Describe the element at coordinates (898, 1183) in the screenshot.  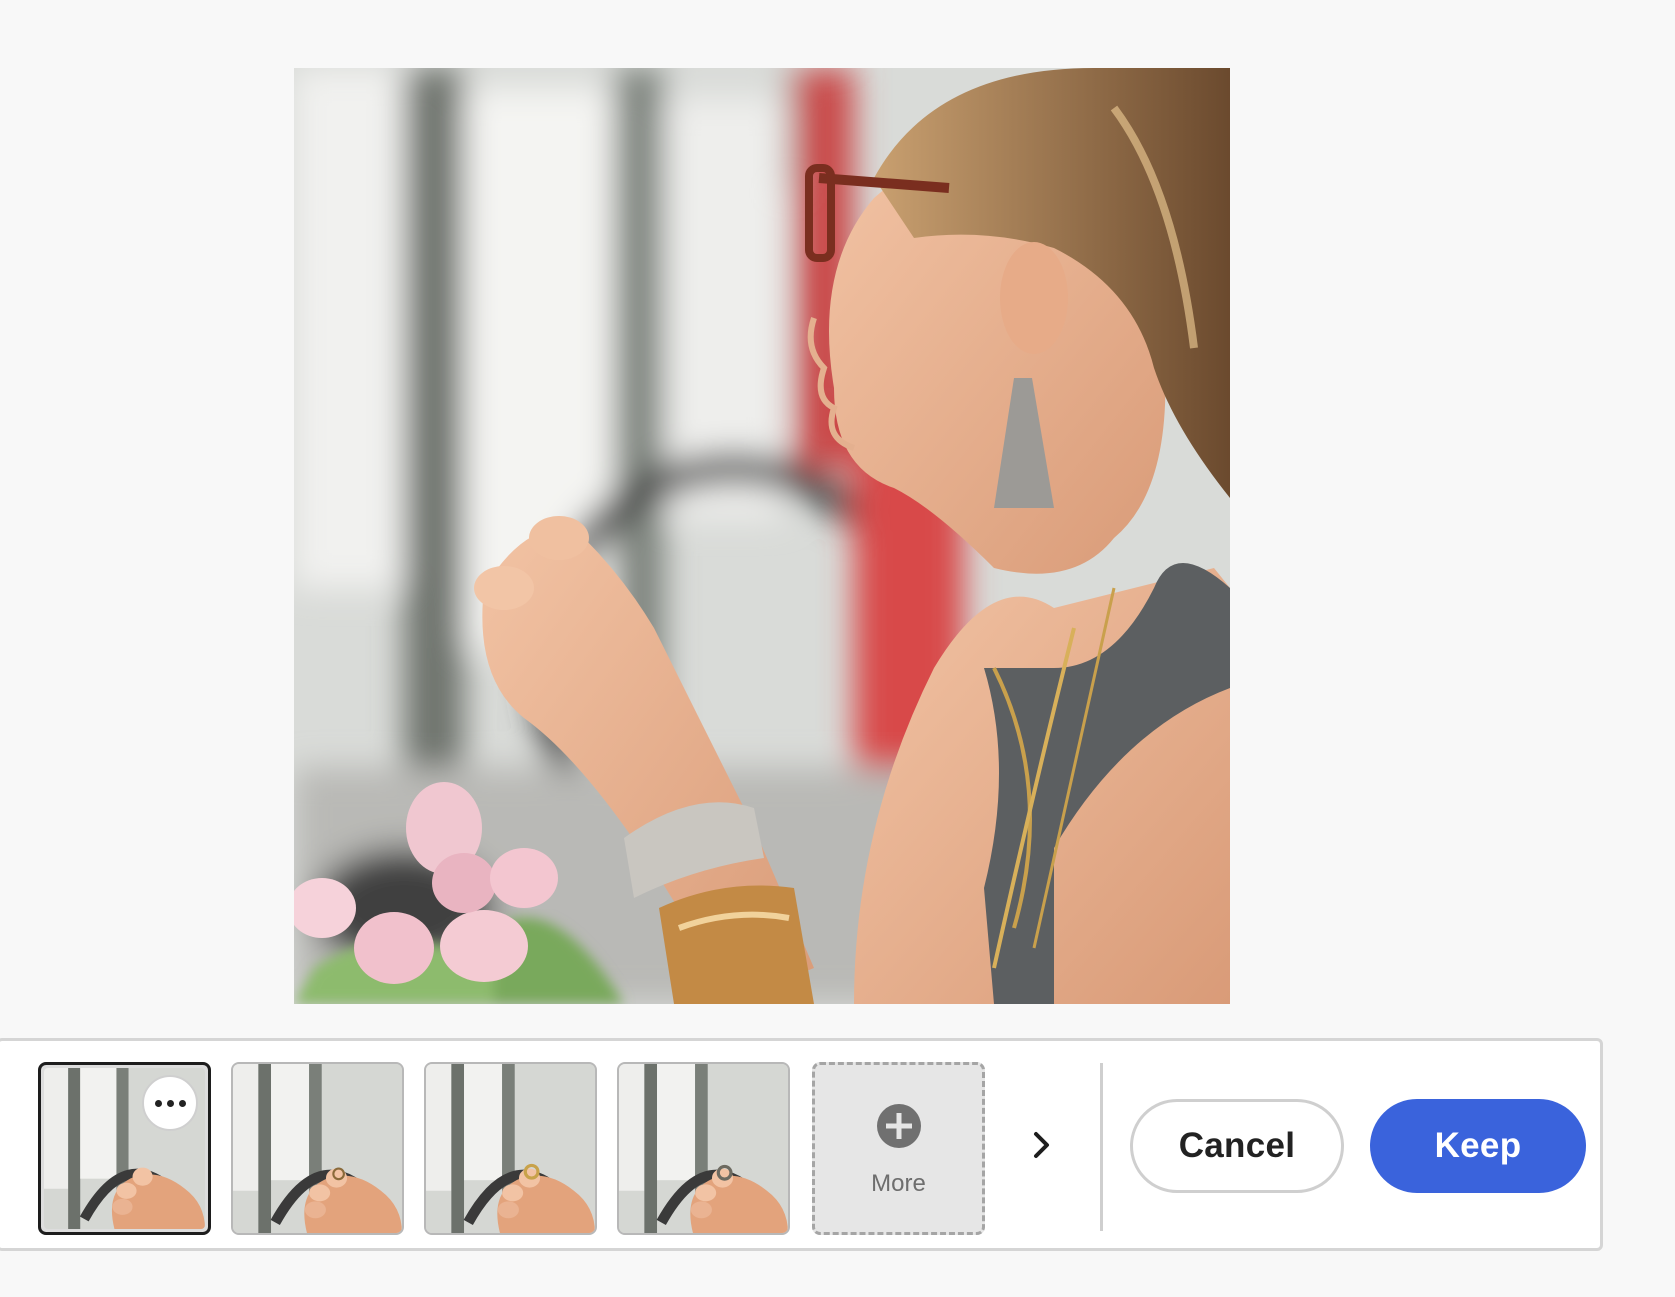
I see `more-variations-label: More` at that location.